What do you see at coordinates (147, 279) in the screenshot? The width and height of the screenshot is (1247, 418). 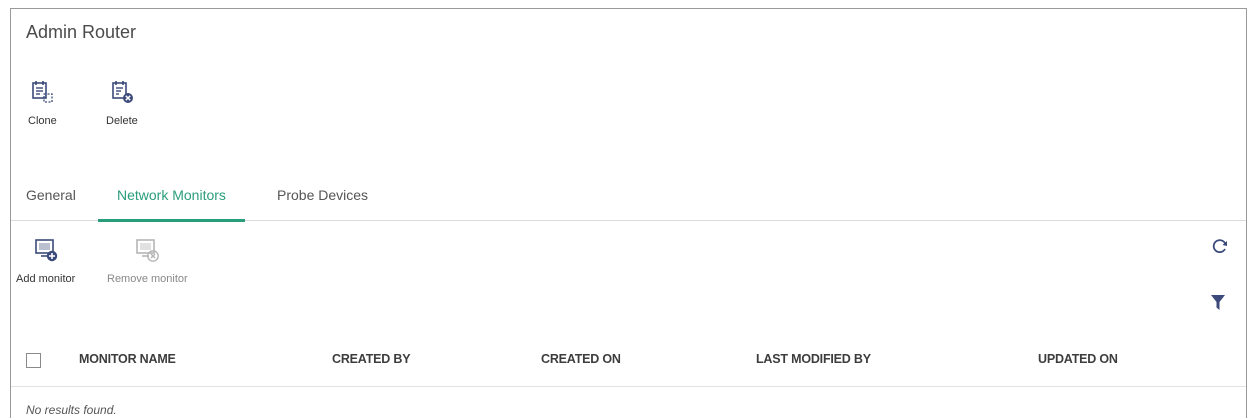 I see `remove-monitor-label: Remove monitor` at bounding box center [147, 279].